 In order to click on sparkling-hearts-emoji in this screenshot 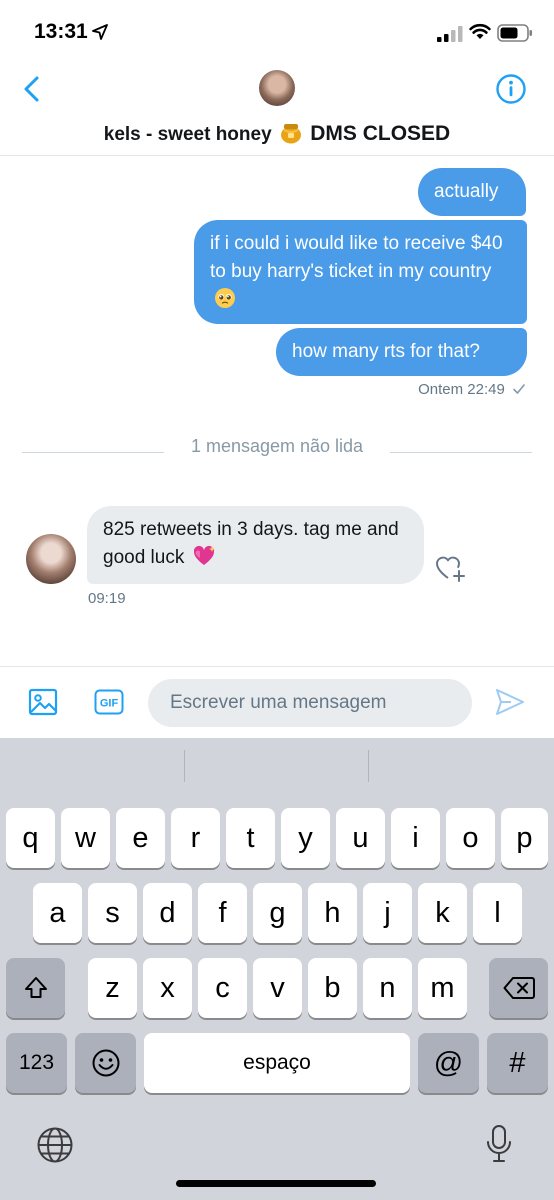, I will do `click(204, 555)`.